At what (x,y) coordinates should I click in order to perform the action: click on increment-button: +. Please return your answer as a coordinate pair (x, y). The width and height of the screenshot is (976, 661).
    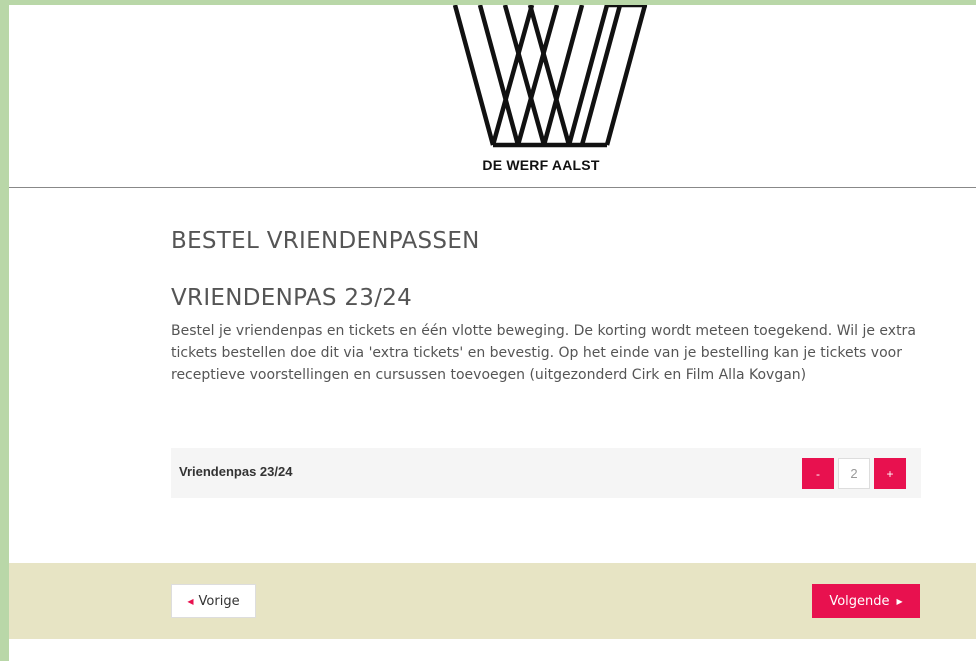
    Looking at the image, I should click on (890, 473).